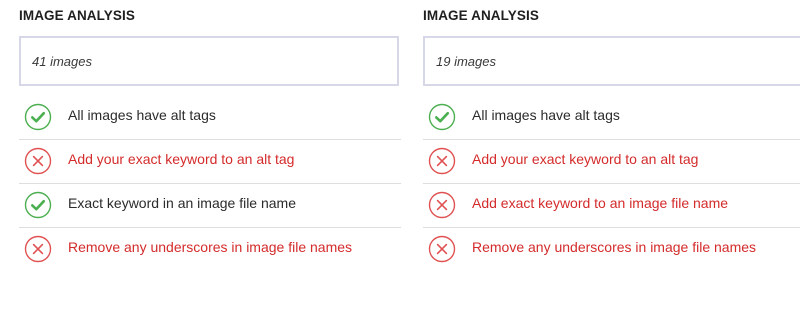 This screenshot has height=315, width=800. Describe the element at coordinates (466, 61) in the screenshot. I see `image-count: 19 images` at that location.